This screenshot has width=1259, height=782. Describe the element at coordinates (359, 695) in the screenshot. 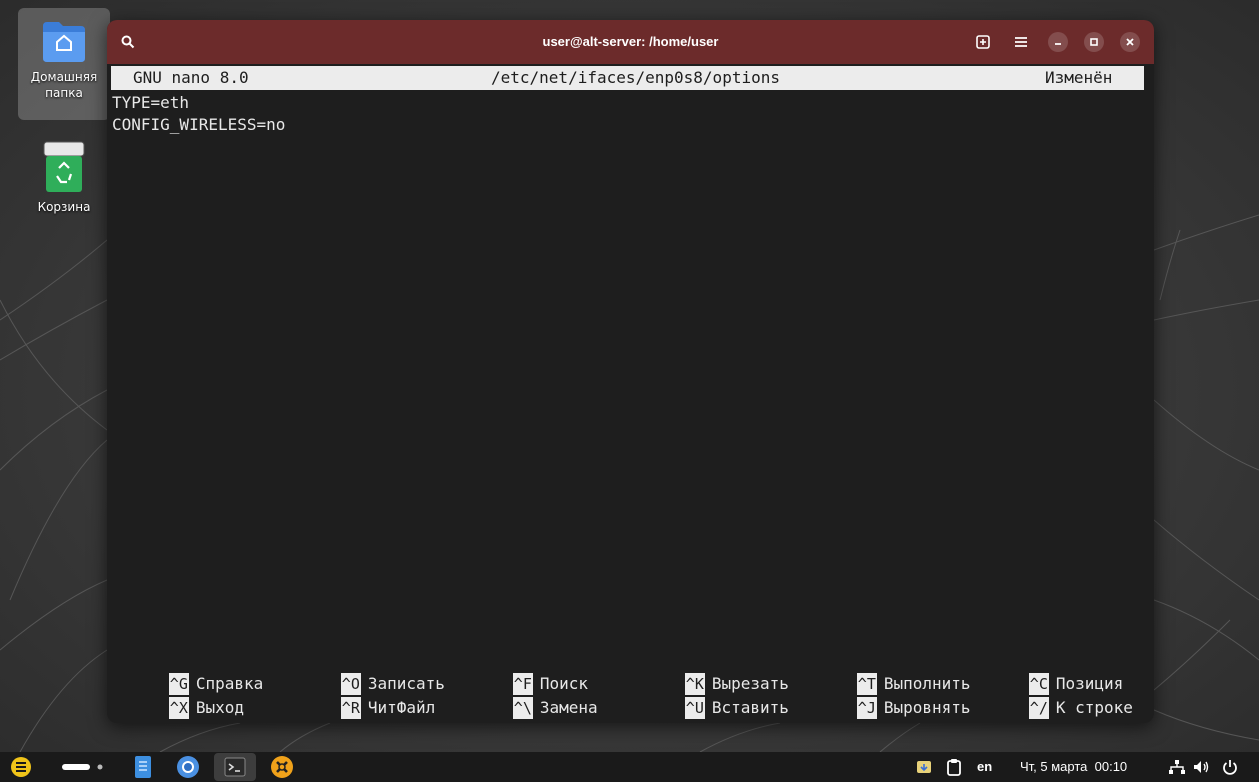

I see `shortcut-read-file: ^R ЧитФайл` at that location.